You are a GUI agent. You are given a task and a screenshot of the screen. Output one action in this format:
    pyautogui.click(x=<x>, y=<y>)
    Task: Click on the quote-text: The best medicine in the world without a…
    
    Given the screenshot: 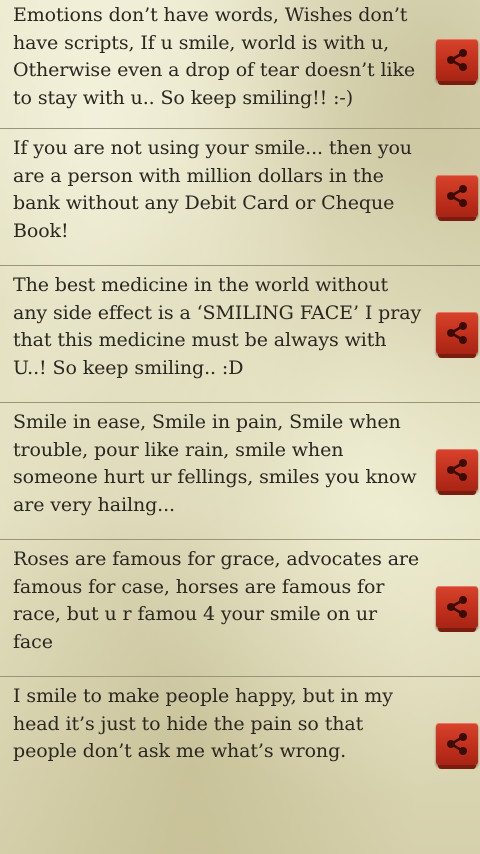 What is the action you would take?
    pyautogui.click(x=217, y=326)
    